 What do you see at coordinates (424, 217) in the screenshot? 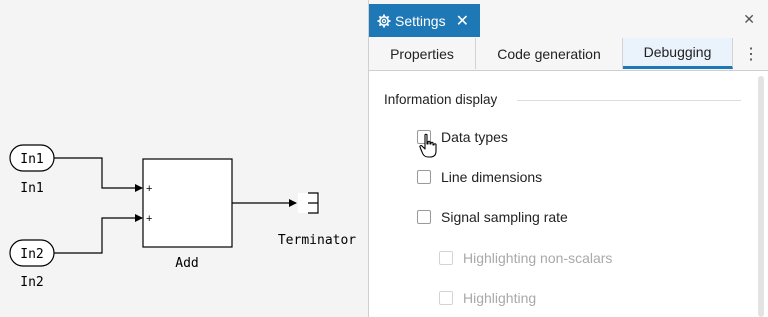
I see `checkbox-signal-sampling-rate` at bounding box center [424, 217].